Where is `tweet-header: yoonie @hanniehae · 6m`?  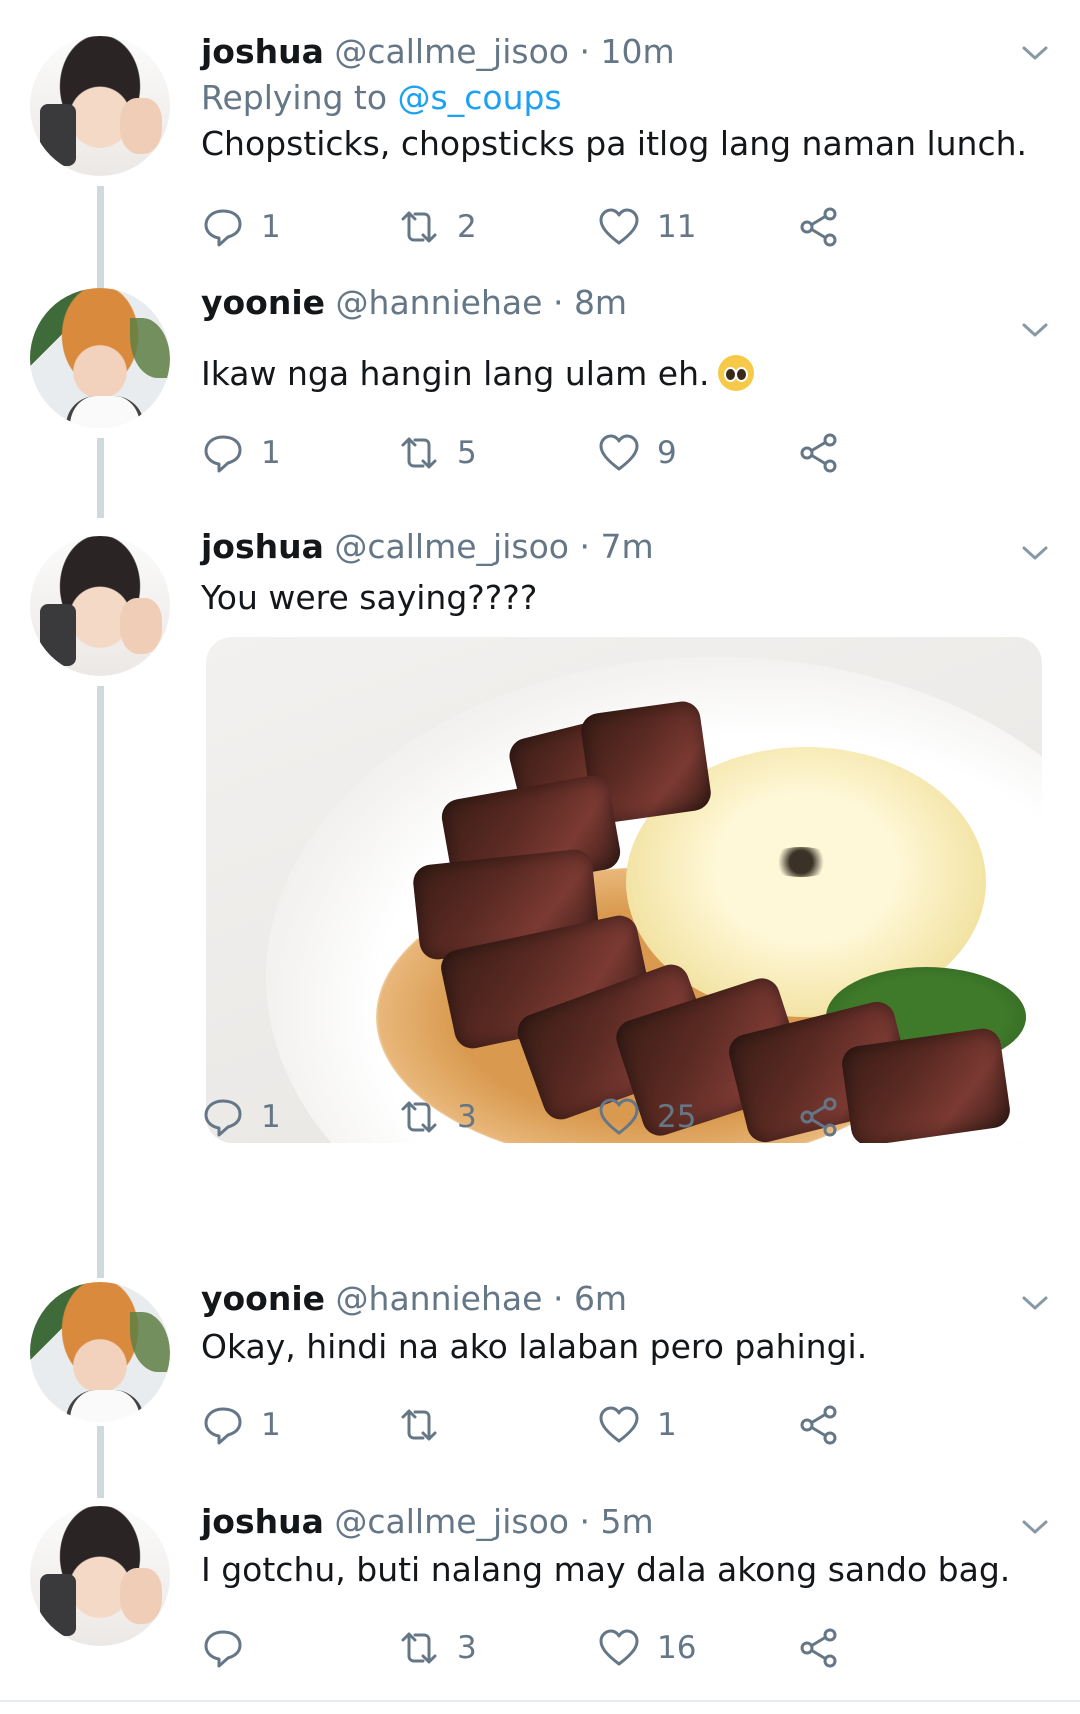 tweet-header: yoonie @hanniehae · 6m is located at coordinates (414, 1299).